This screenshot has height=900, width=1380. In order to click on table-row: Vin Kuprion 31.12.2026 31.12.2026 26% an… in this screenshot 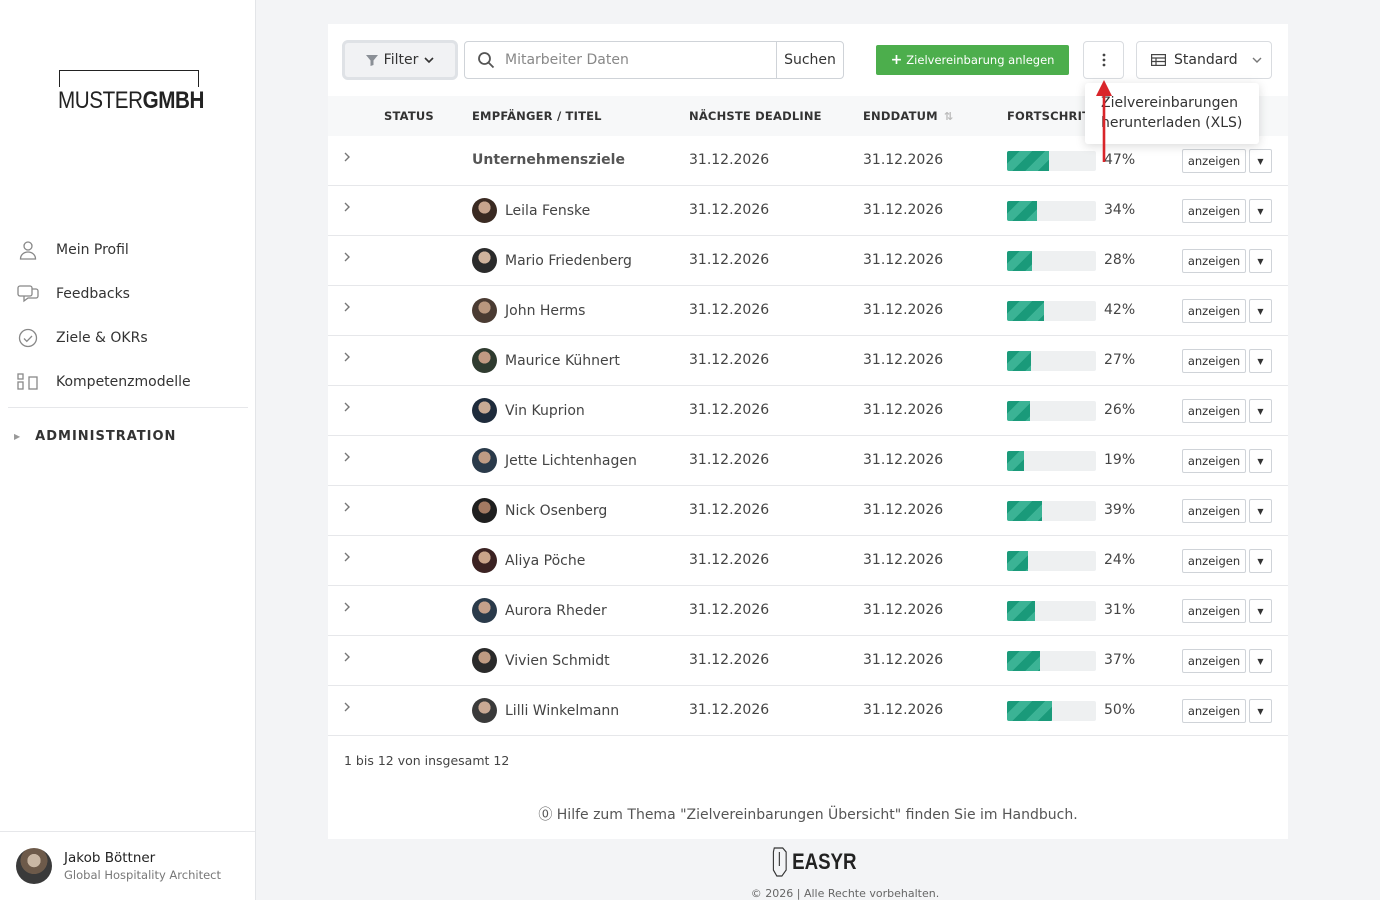, I will do `click(808, 411)`.